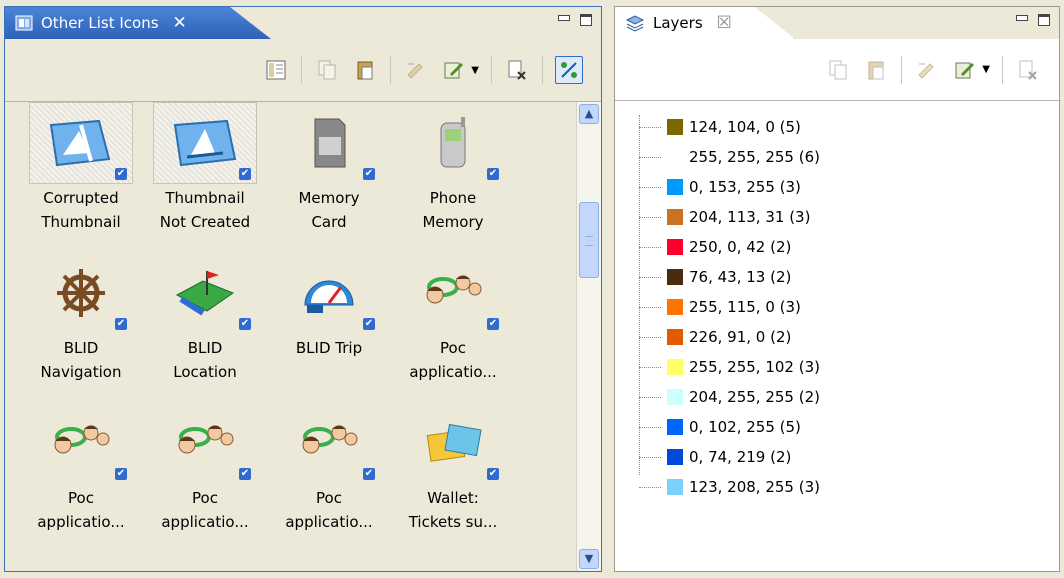  Describe the element at coordinates (329, 348) in the screenshot. I see `grid-item-caption: BLID Trip` at that location.